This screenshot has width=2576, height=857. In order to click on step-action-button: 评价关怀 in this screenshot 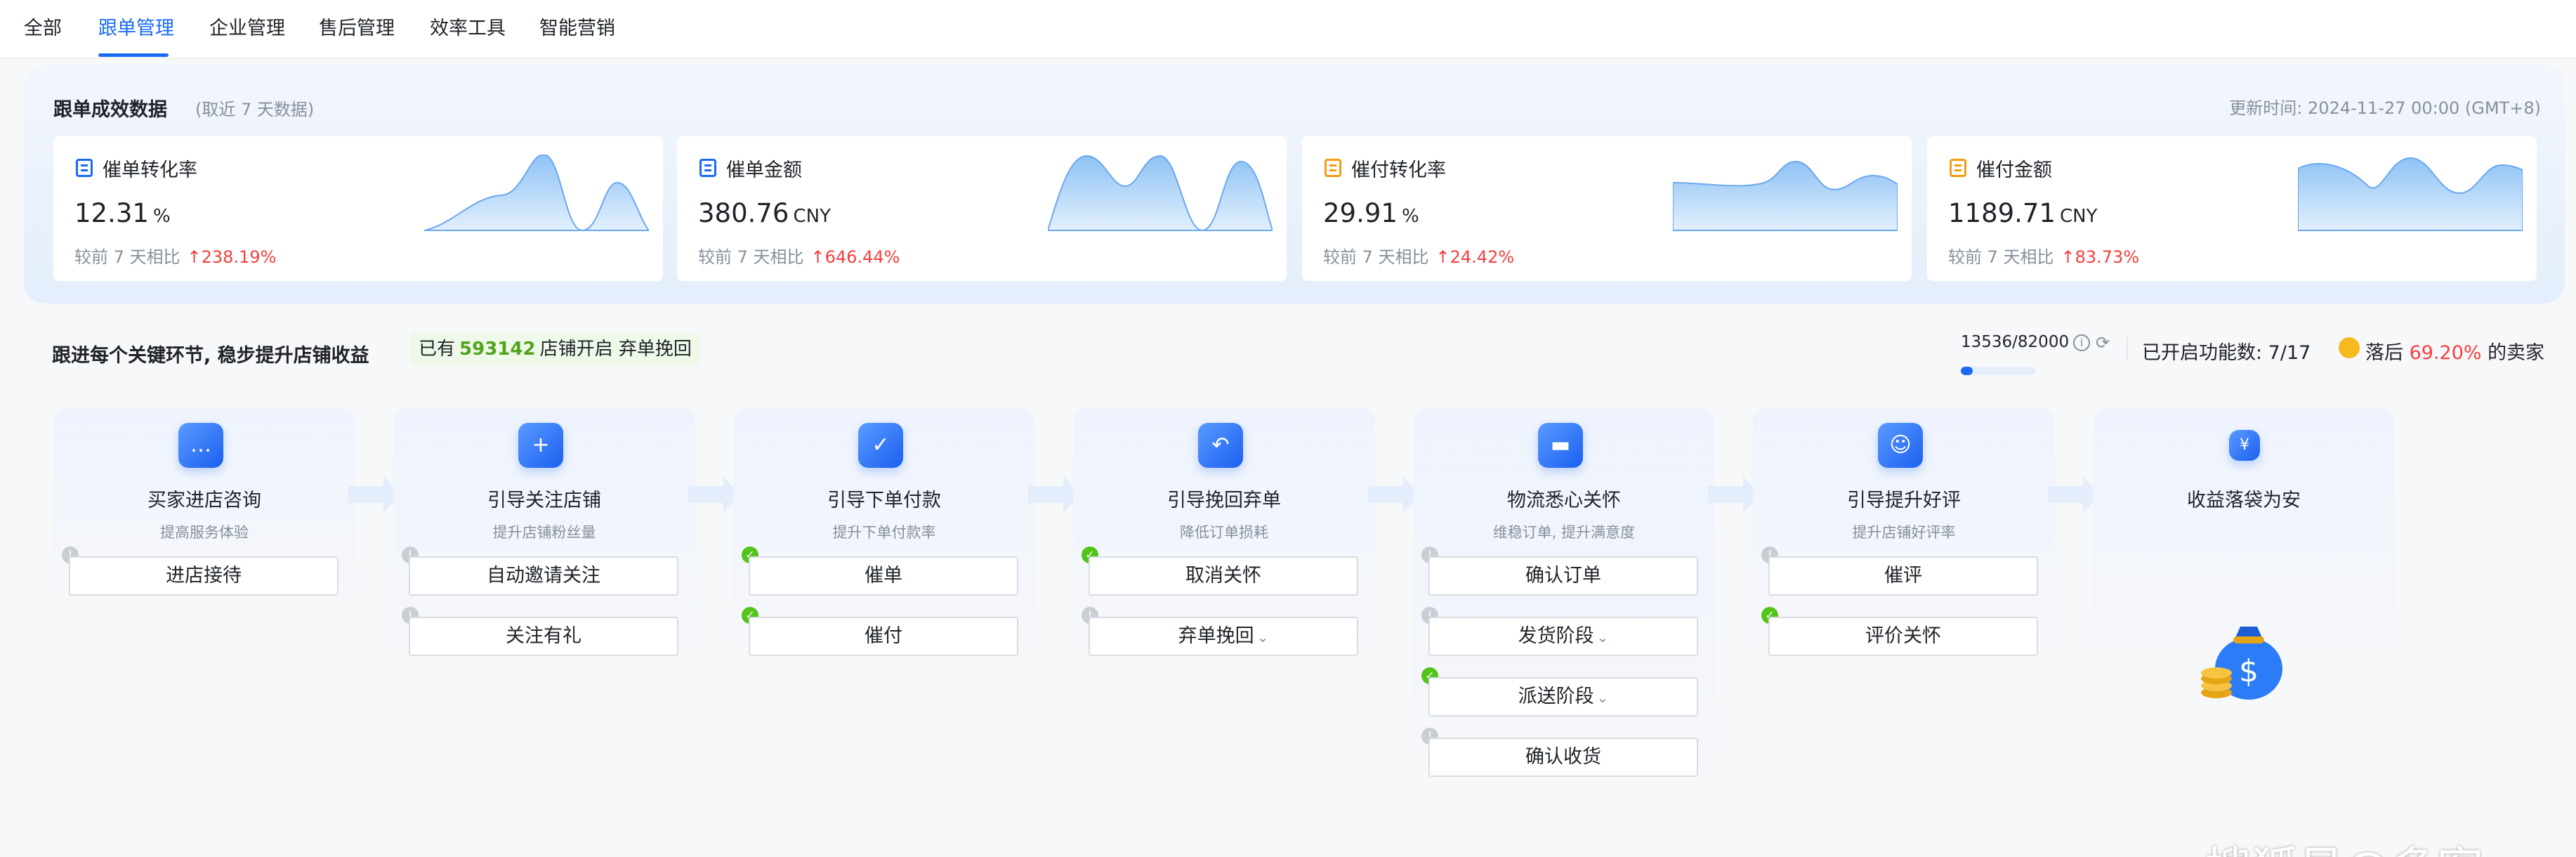, I will do `click(1903, 637)`.